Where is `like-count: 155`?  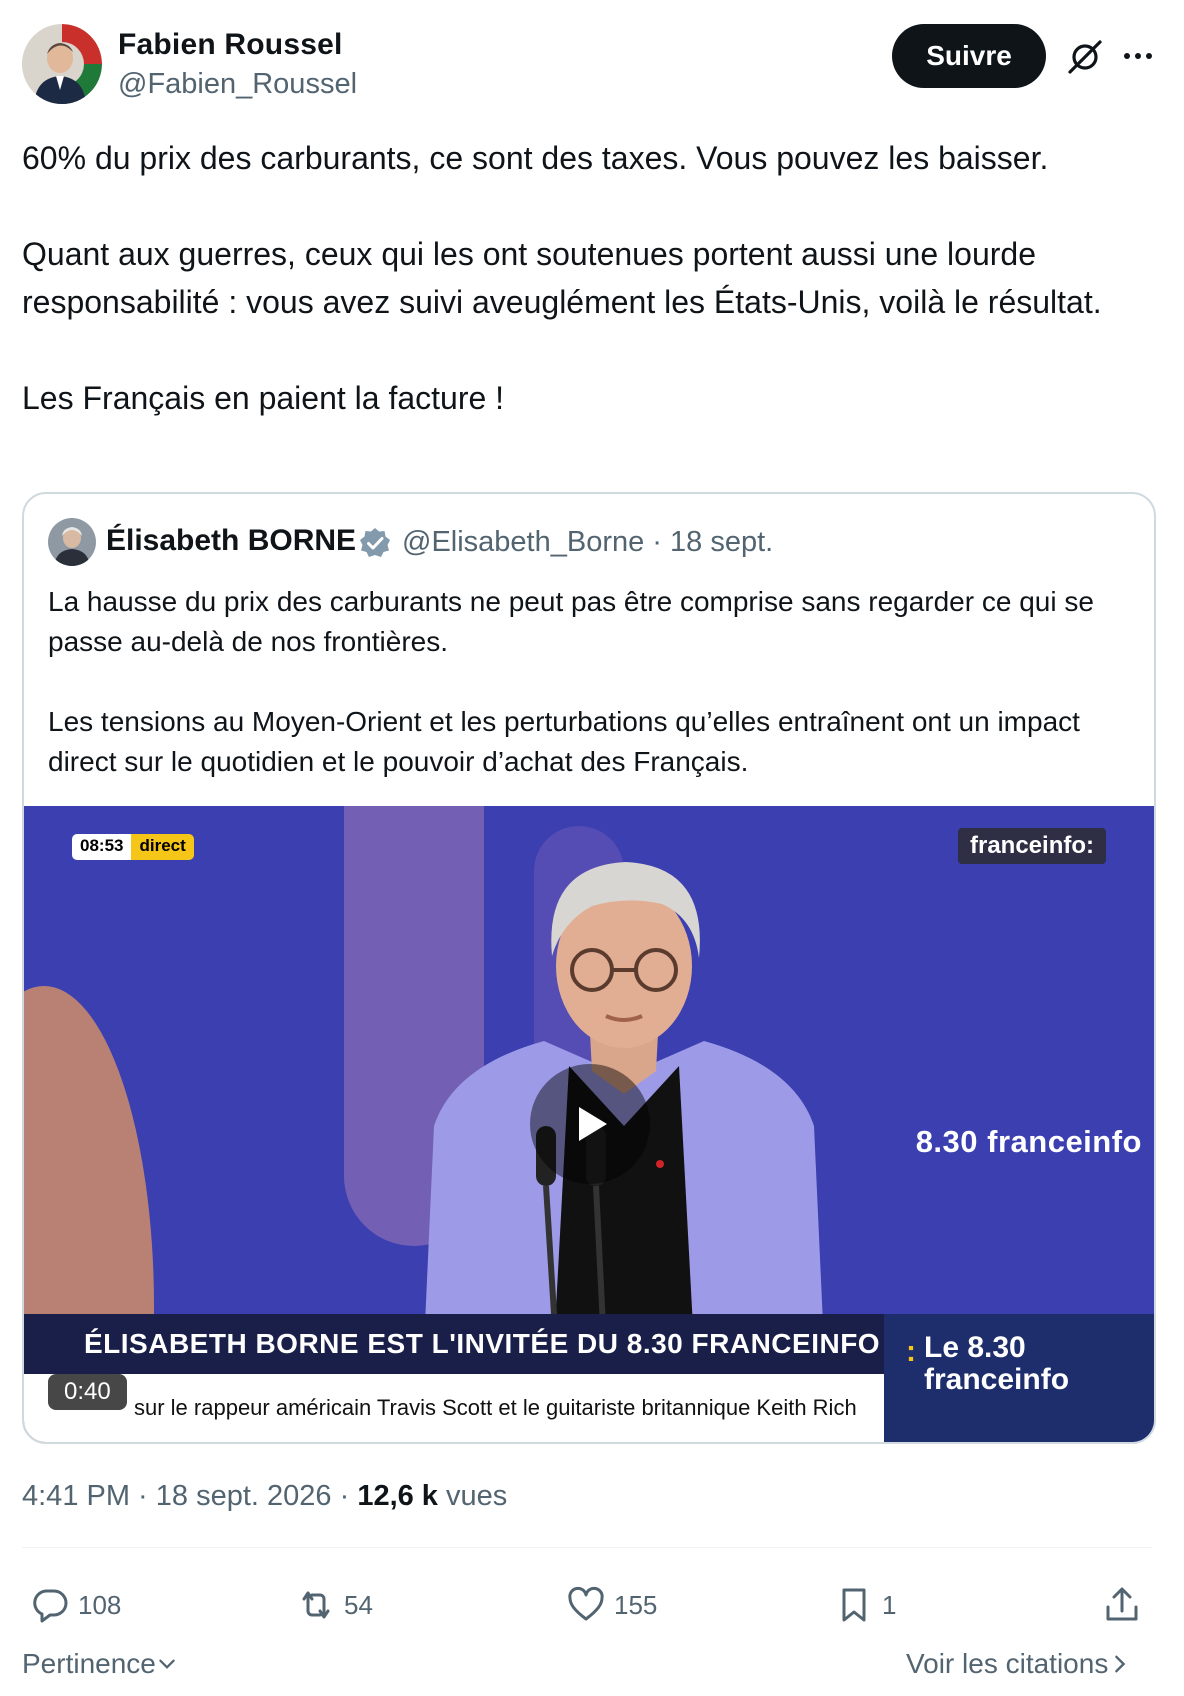
like-count: 155 is located at coordinates (636, 1604).